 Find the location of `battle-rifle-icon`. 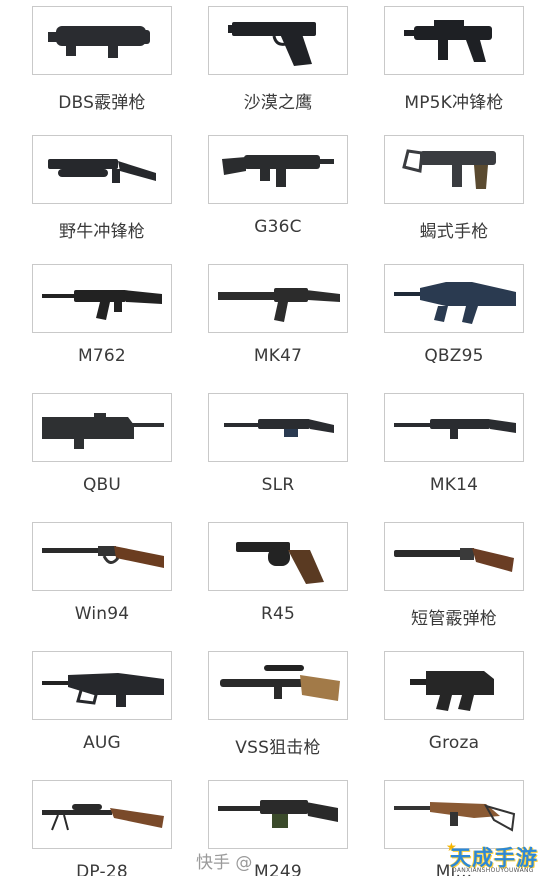

battle-rifle-icon is located at coordinates (279, 427).